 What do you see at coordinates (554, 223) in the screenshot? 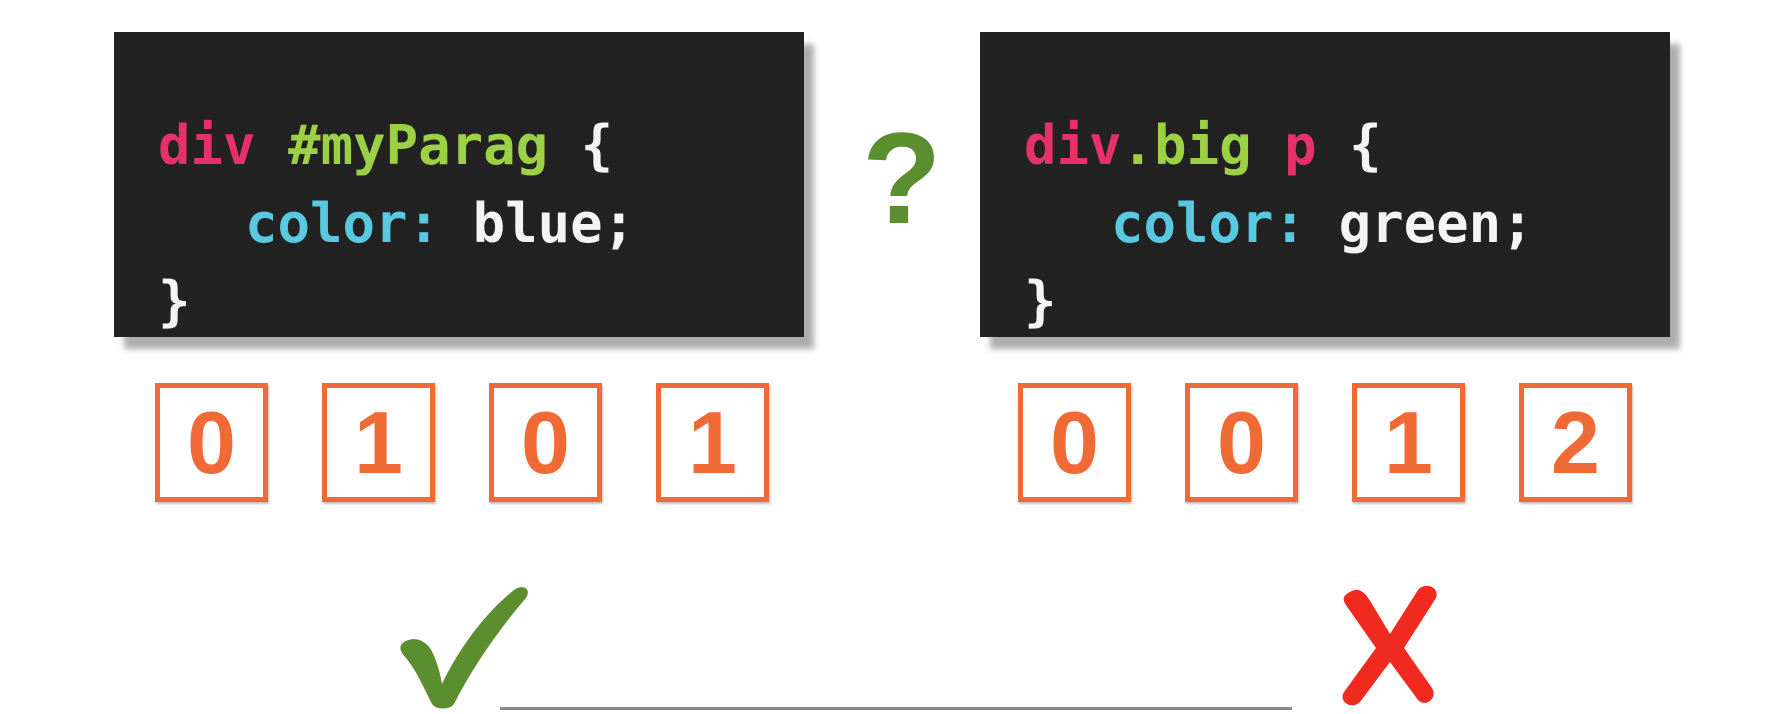
I see `property-value: blue;` at bounding box center [554, 223].